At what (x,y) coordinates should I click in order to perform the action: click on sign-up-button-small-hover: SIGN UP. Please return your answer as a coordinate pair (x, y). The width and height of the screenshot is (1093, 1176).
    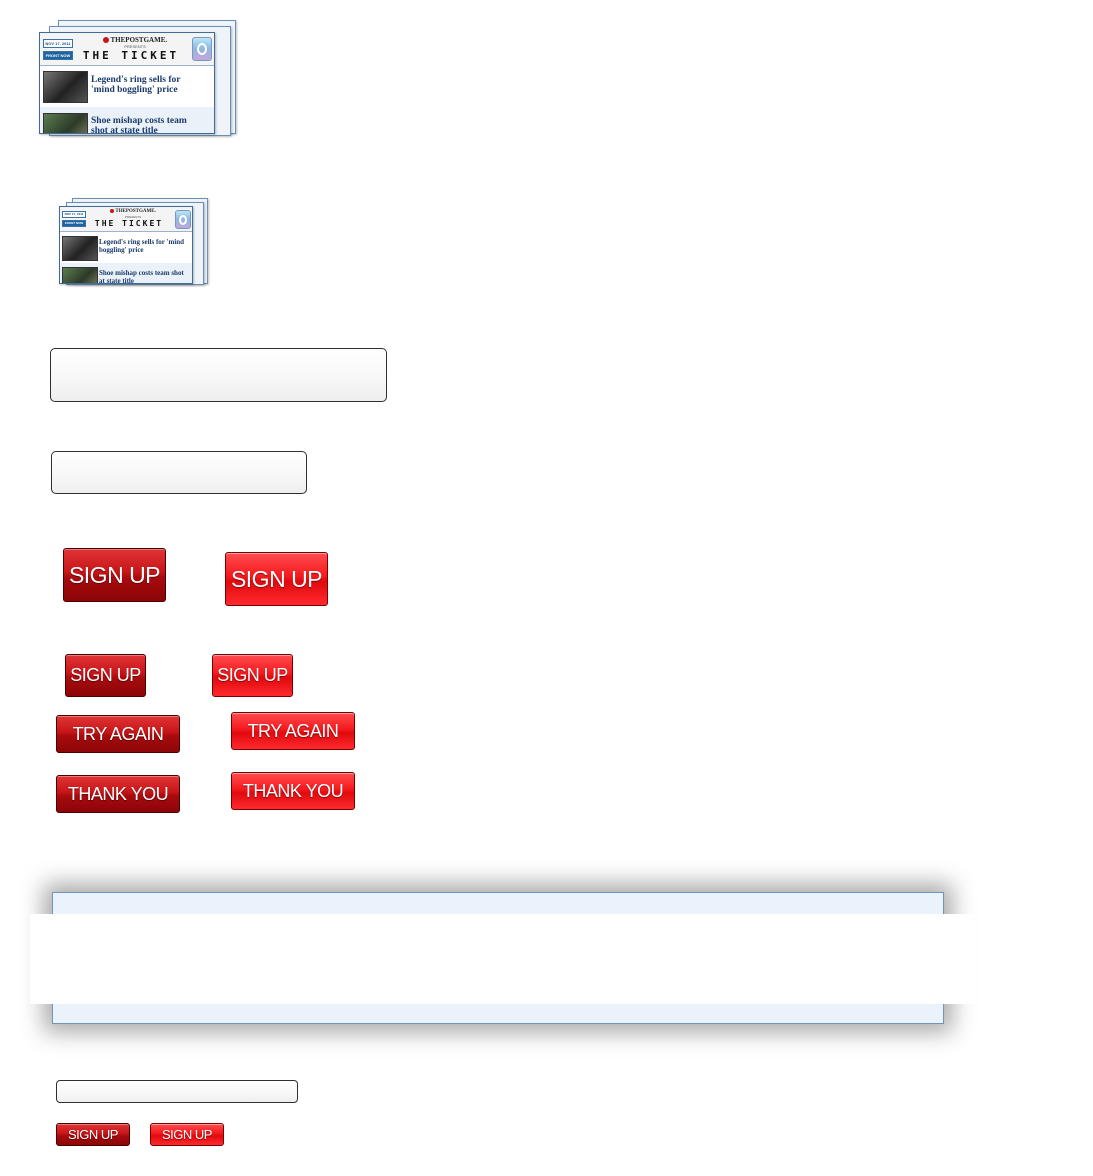
    Looking at the image, I should click on (187, 1134).